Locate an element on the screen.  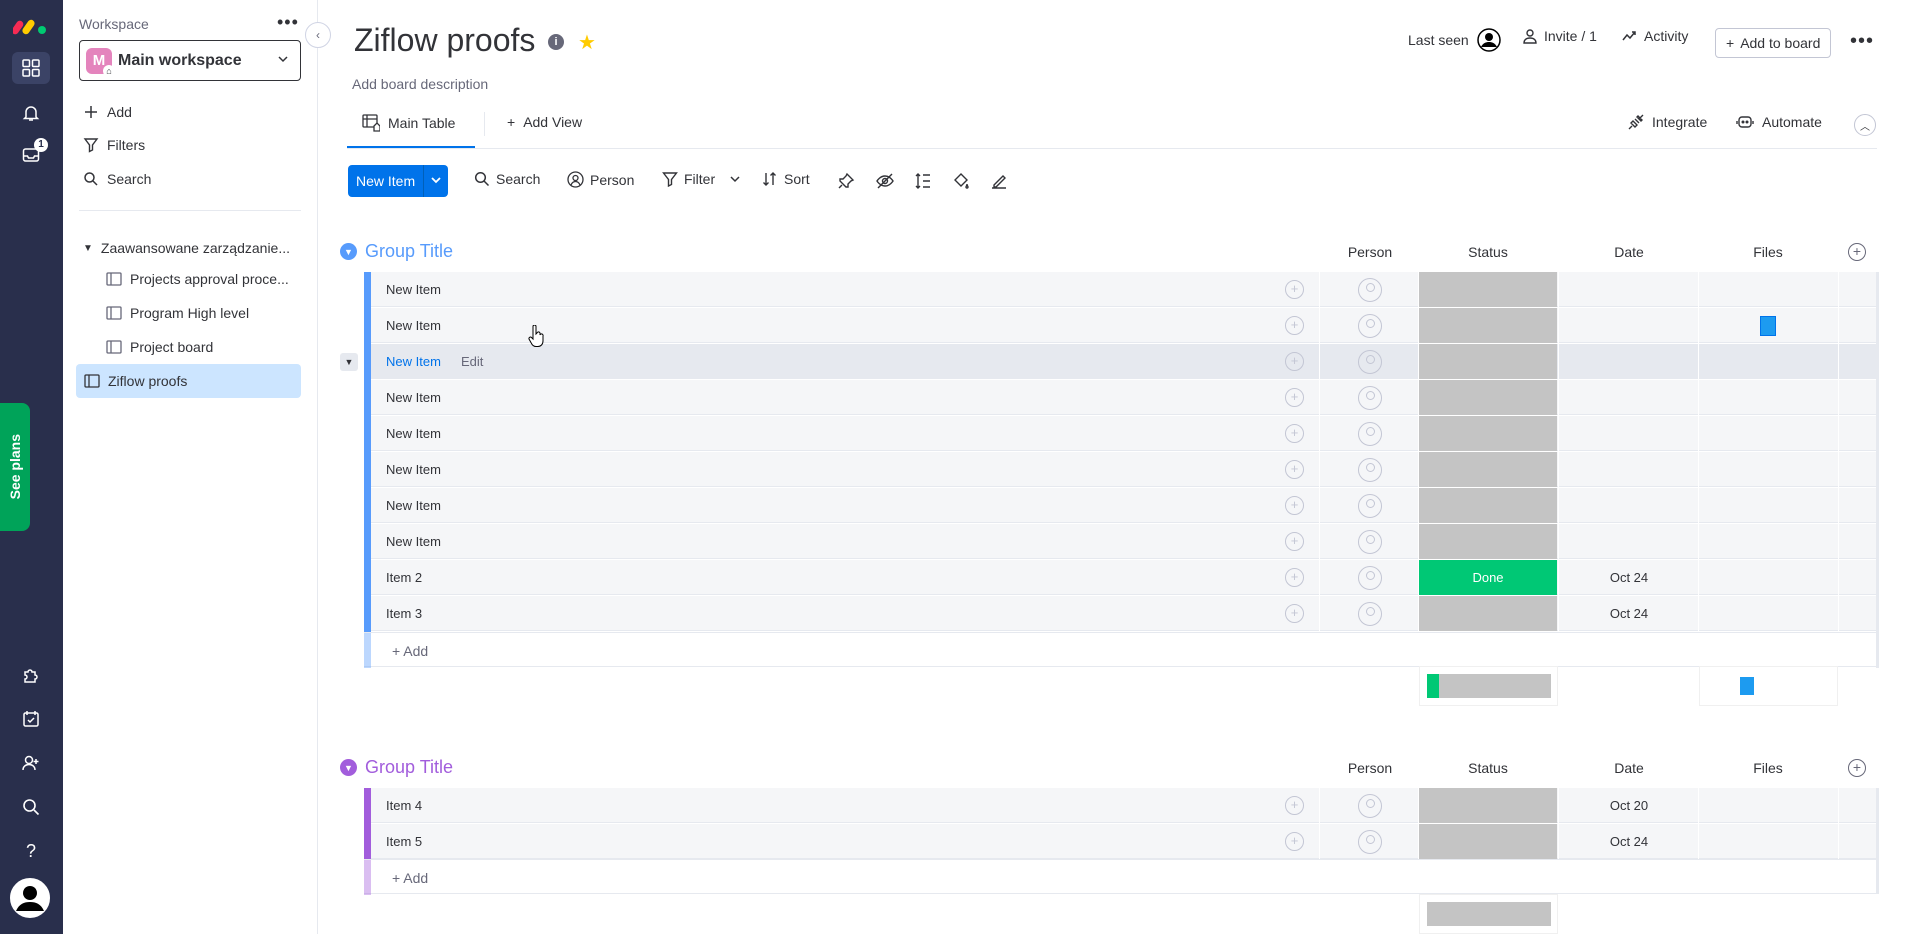
table-row: Item 4 + Oct 20 is located at coordinates (1120, 806).